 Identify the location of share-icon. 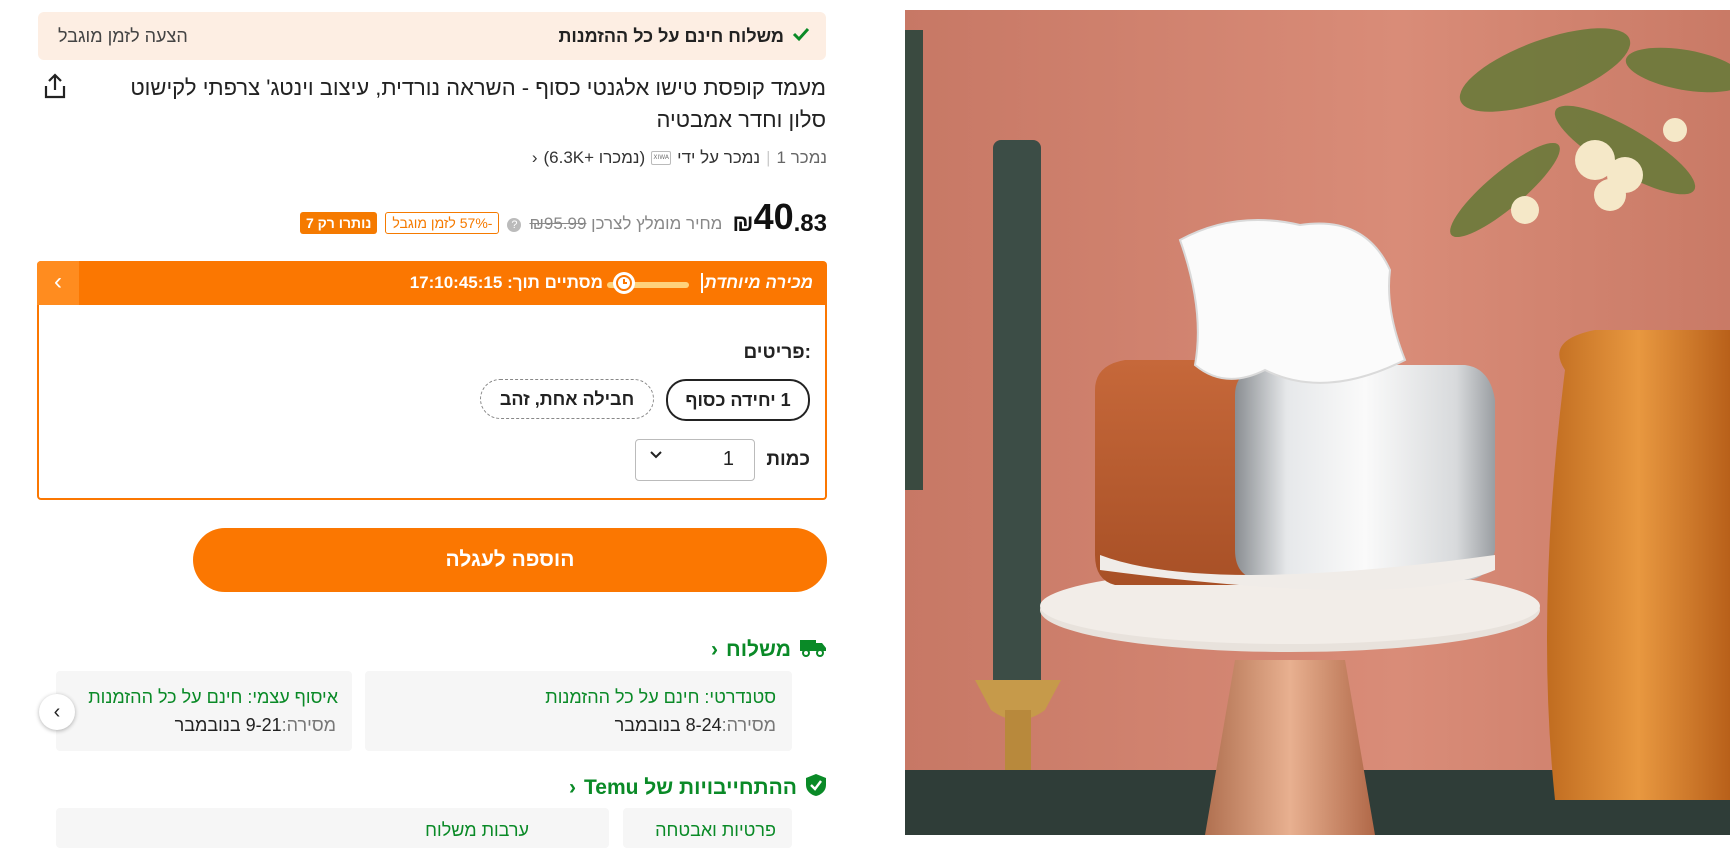
(55, 86).